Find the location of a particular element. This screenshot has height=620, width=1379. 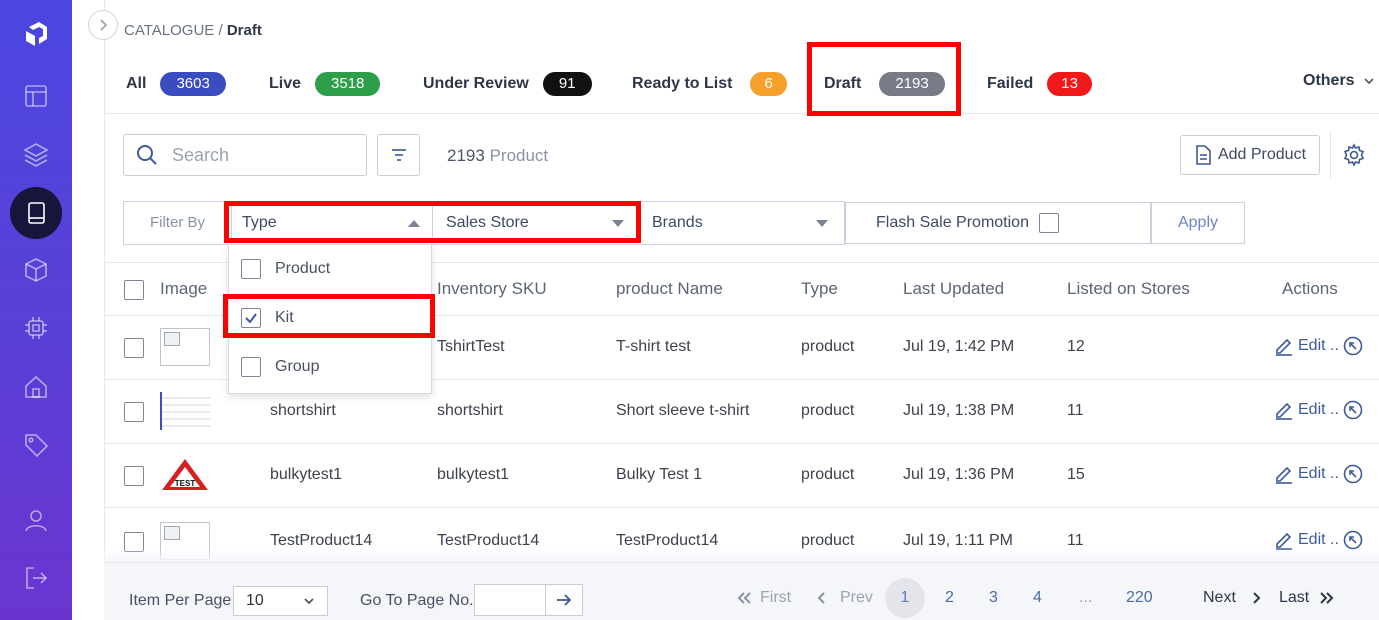

column-type: Type is located at coordinates (819, 289).